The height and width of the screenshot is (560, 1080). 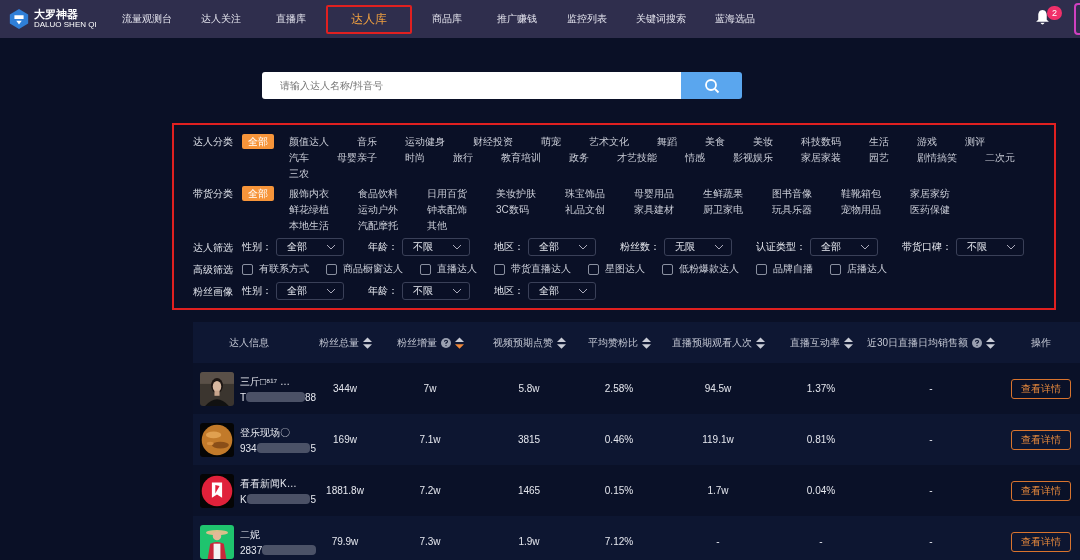 What do you see at coordinates (147, 19) in the screenshot?
I see `nav-tab: 流量观测台` at bounding box center [147, 19].